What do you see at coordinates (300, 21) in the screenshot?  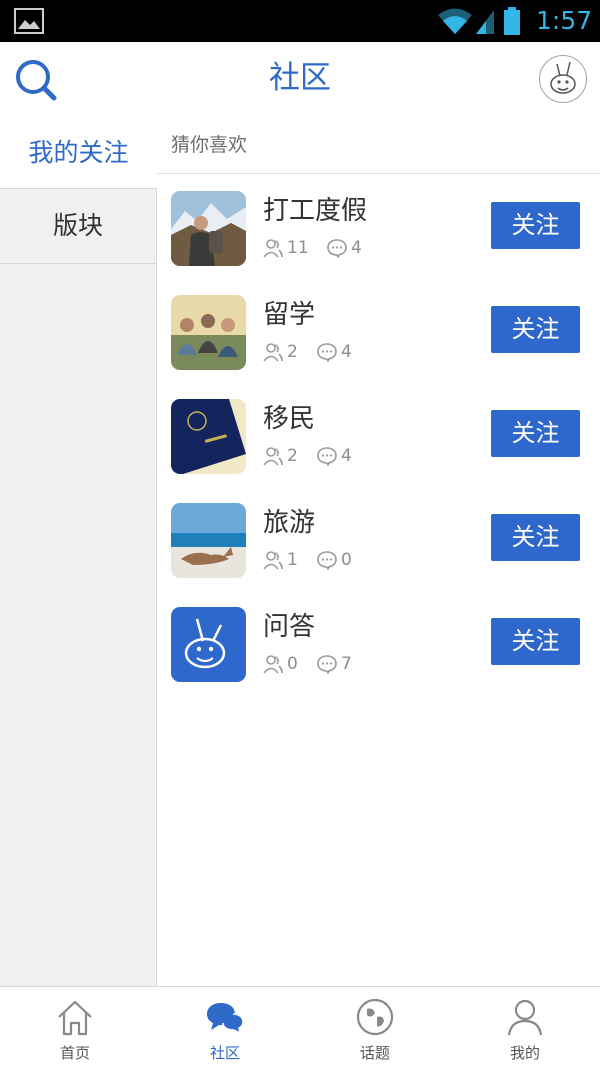 I see `status-bar: 1:57` at bounding box center [300, 21].